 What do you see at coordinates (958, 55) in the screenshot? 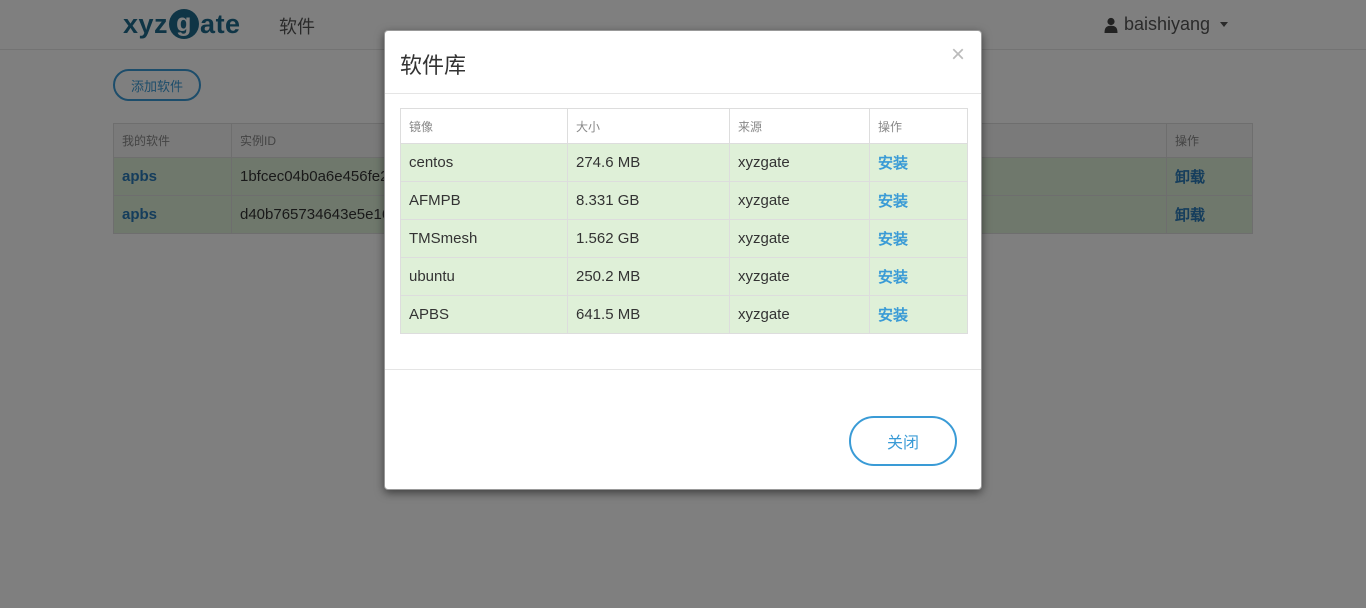
I see `close-icon: ×` at bounding box center [958, 55].